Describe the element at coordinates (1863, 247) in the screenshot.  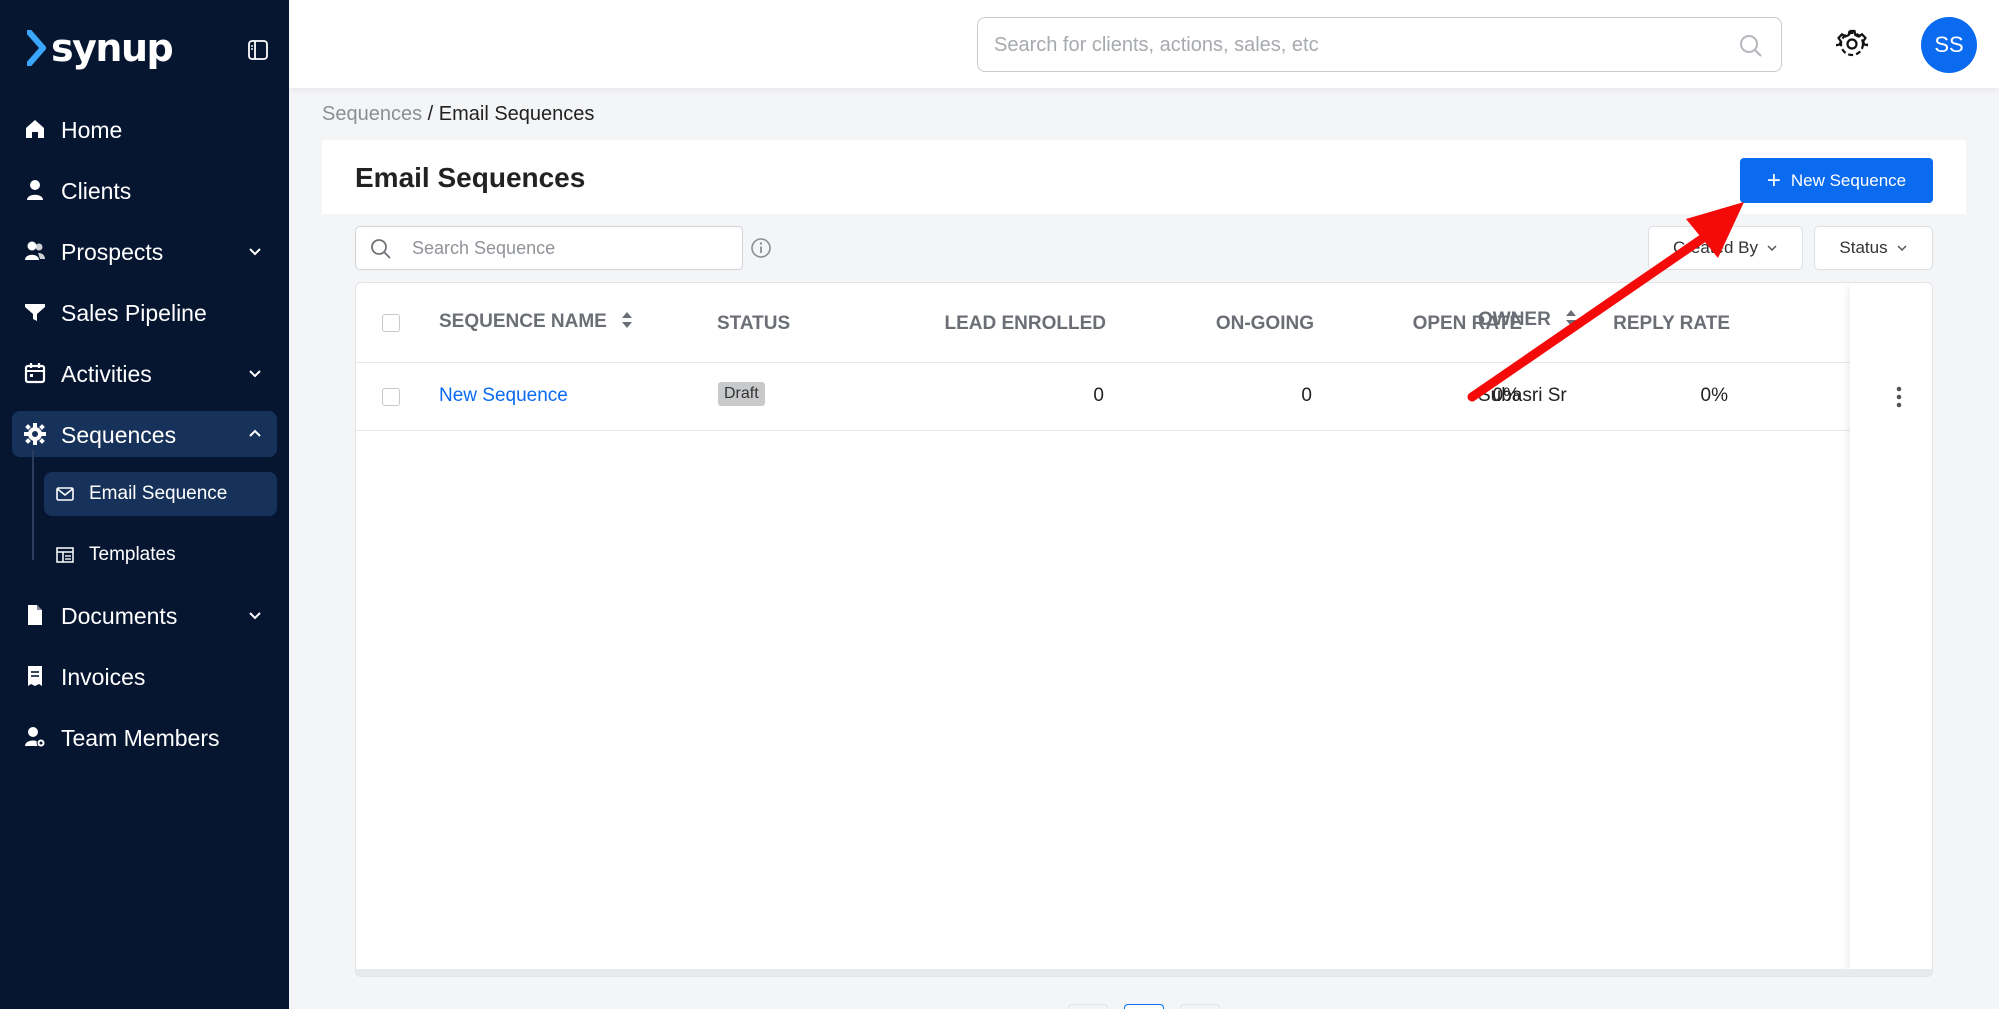
I see `status-filter-label: Status` at that location.